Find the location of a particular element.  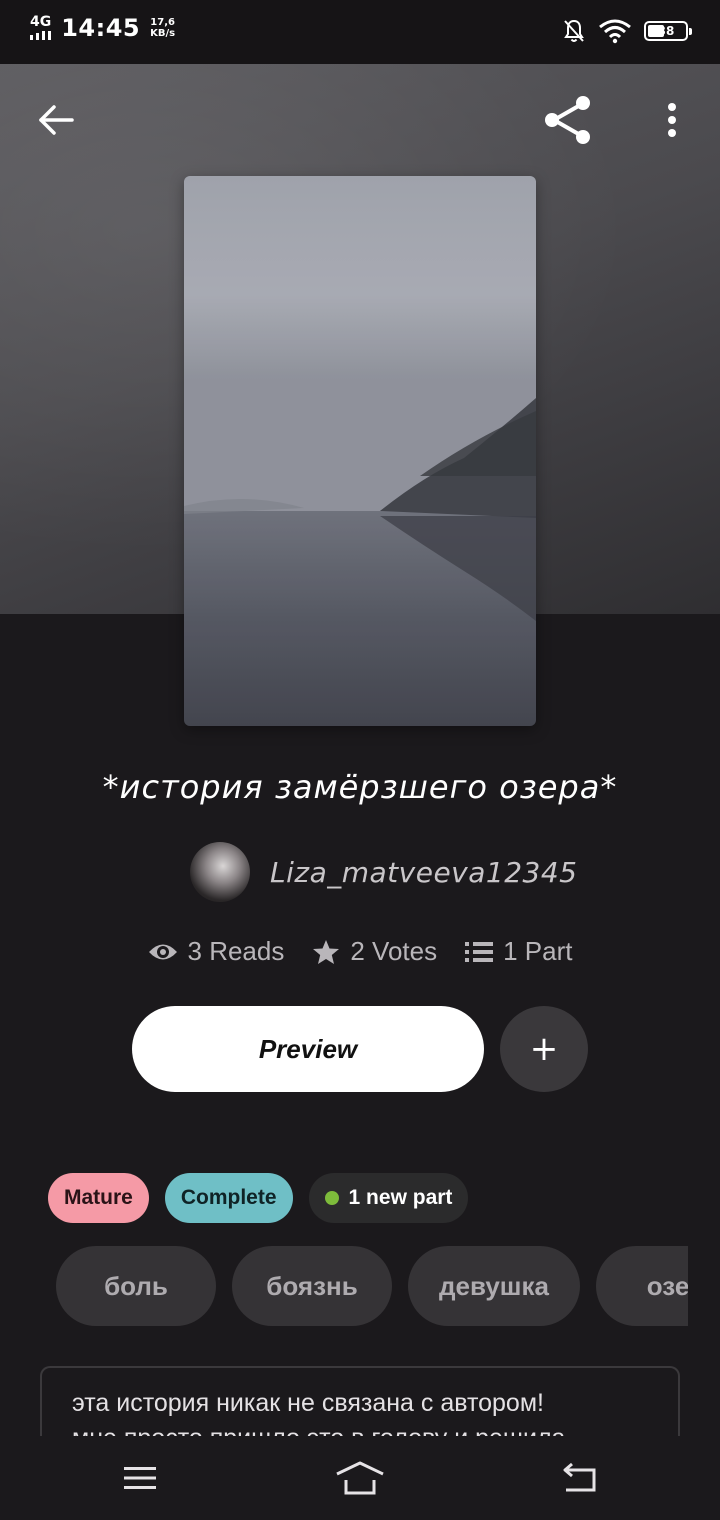

reads-count: 3 Reads is located at coordinates (236, 951).